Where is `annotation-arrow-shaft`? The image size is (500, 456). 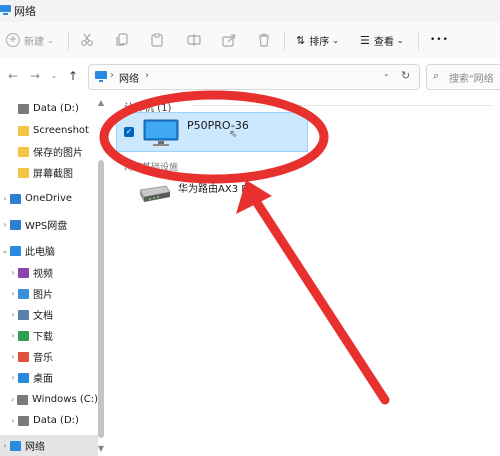
annotation-arrow-shaft is located at coordinates (317, 296).